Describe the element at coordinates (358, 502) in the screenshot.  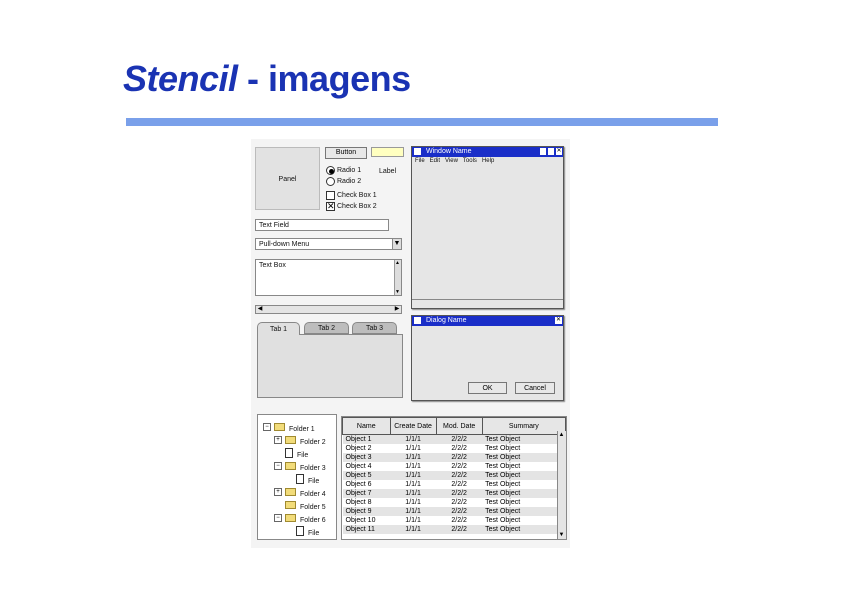
I see `table-cell: Object 8` at that location.